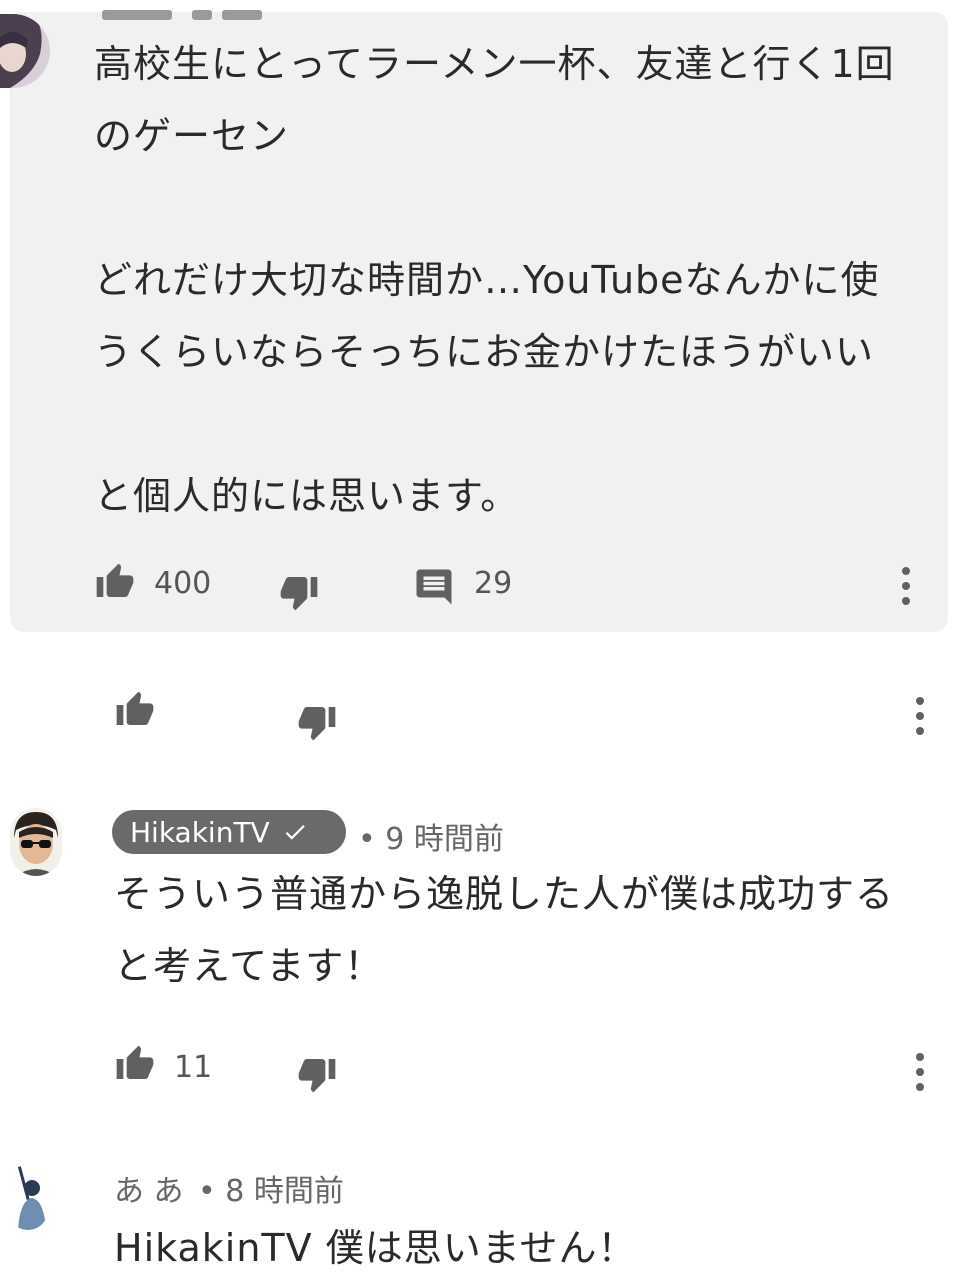 The height and width of the screenshot is (1284, 960). What do you see at coordinates (493, 583) in the screenshot?
I see `reply-count: 29` at bounding box center [493, 583].